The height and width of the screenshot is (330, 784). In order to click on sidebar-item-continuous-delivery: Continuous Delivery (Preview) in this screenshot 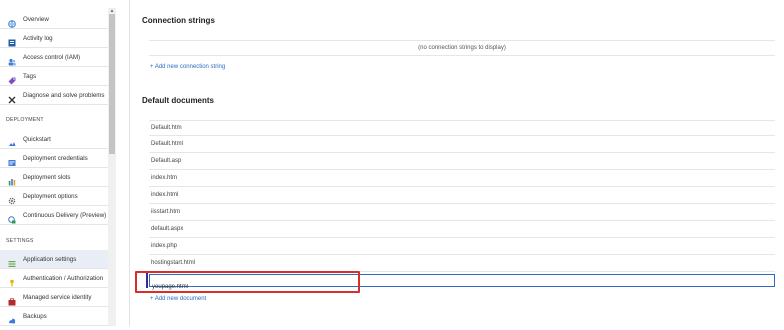, I will do `click(54, 215)`.